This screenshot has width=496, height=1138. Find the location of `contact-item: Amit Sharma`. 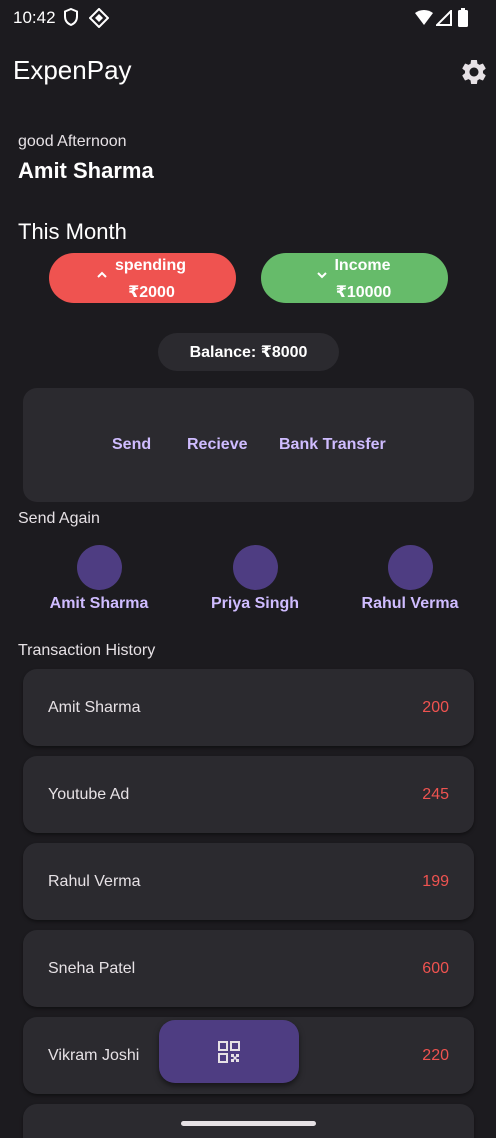

contact-item: Amit Sharma is located at coordinates (99, 579).